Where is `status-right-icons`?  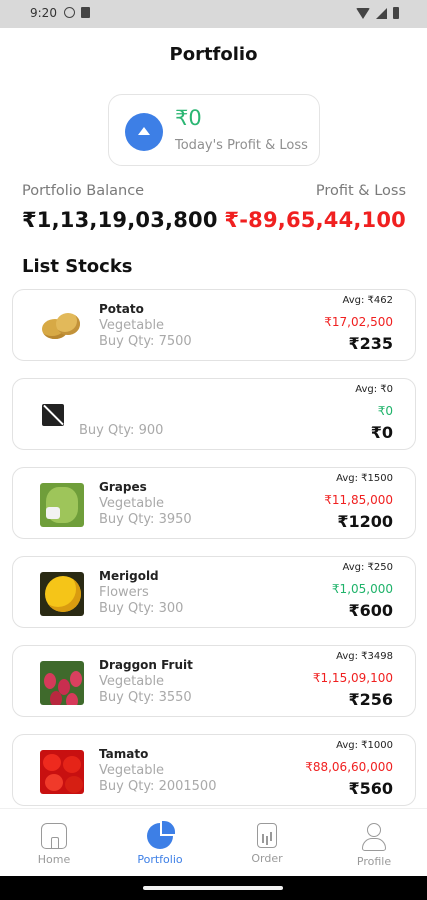 status-right-icons is located at coordinates (377, 13).